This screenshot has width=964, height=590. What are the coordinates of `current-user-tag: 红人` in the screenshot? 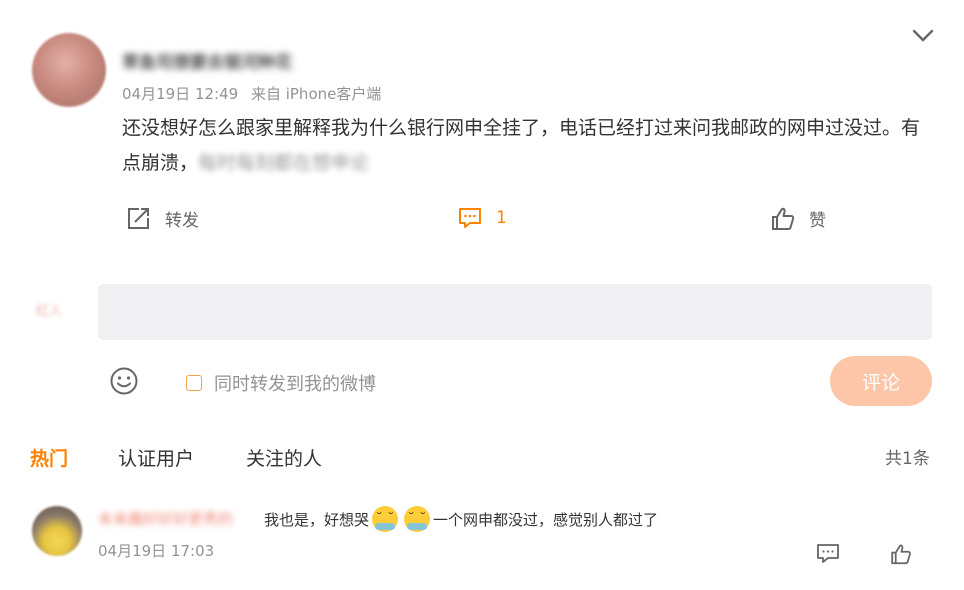 It's located at (49, 311).